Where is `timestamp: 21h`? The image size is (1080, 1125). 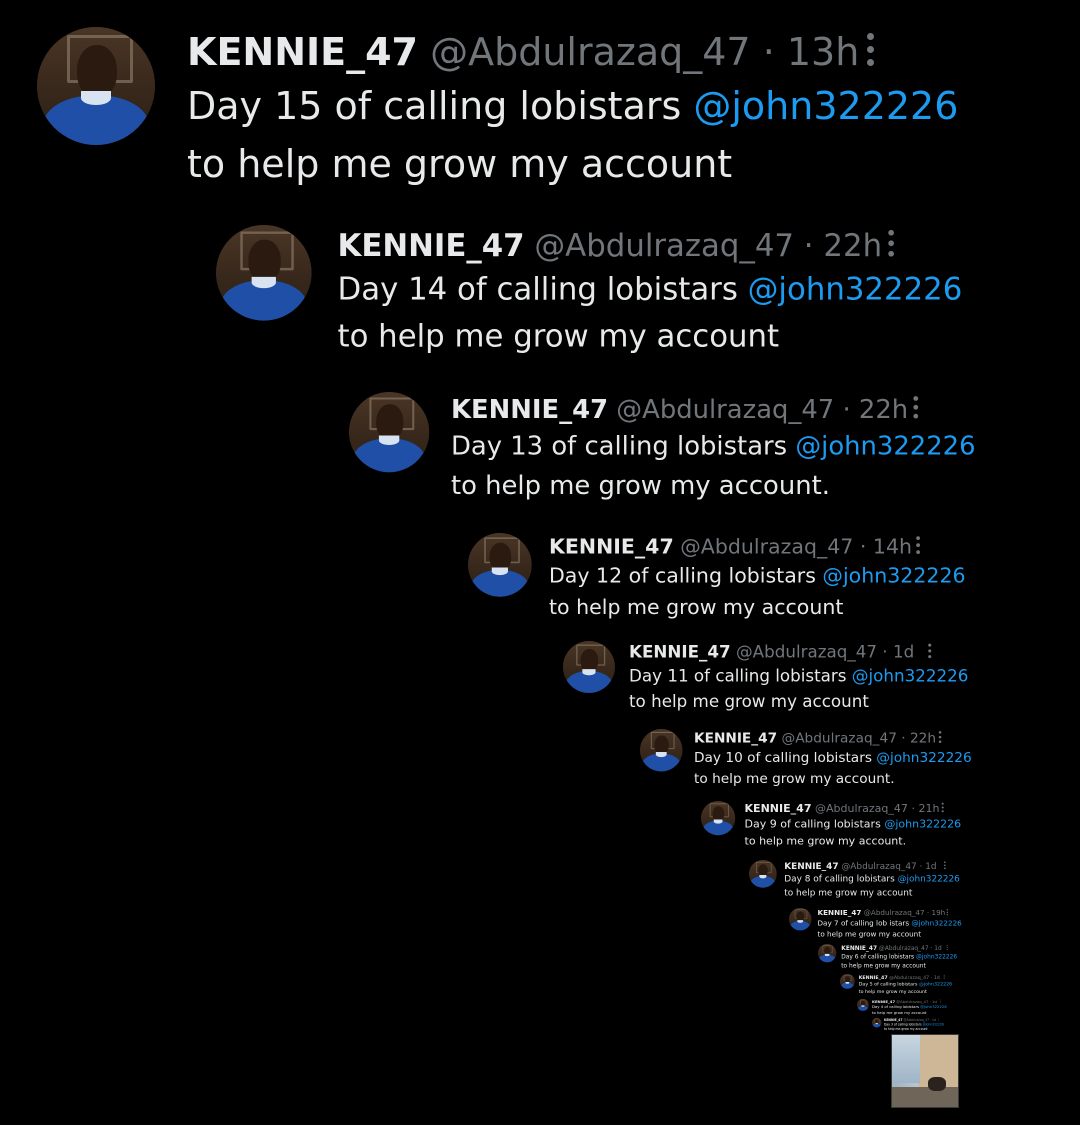
timestamp: 21h is located at coordinates (928, 808).